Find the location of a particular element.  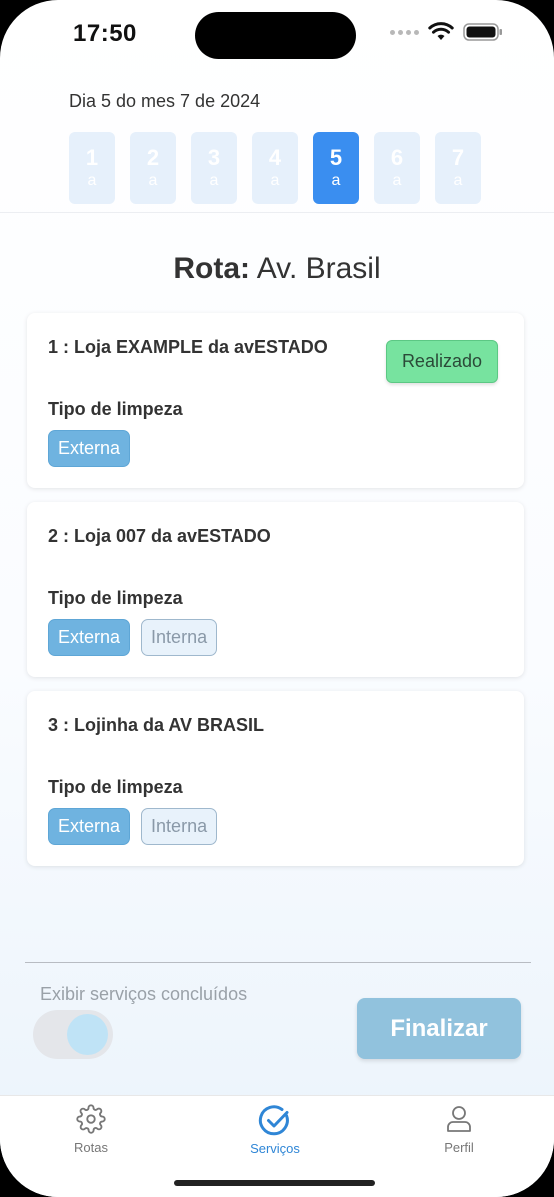

dynamic-island is located at coordinates (275, 35).